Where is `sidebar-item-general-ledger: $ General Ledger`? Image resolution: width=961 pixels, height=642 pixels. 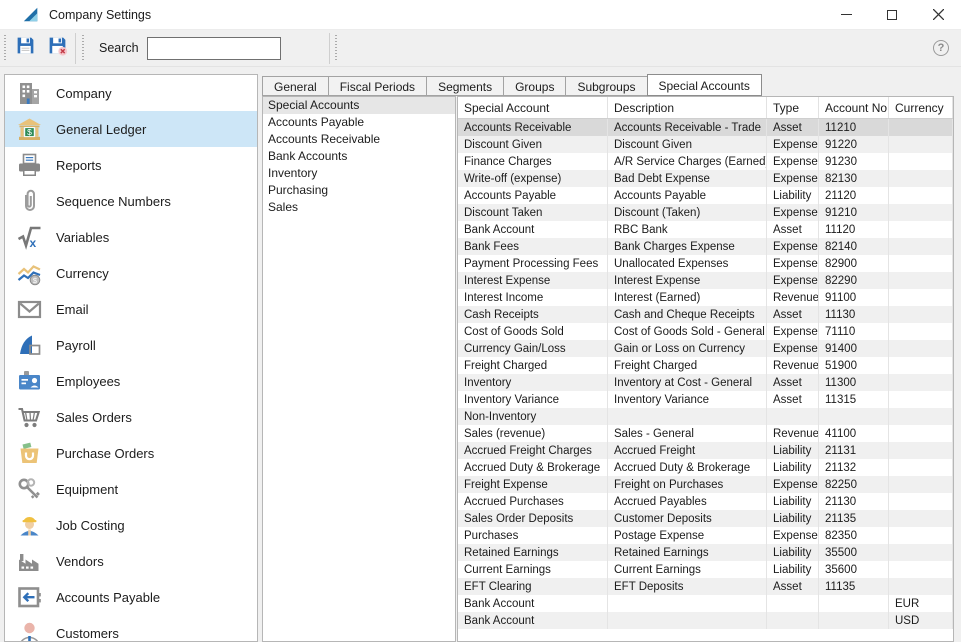
sidebar-item-general-ledger: $ General Ledger is located at coordinates (131, 129).